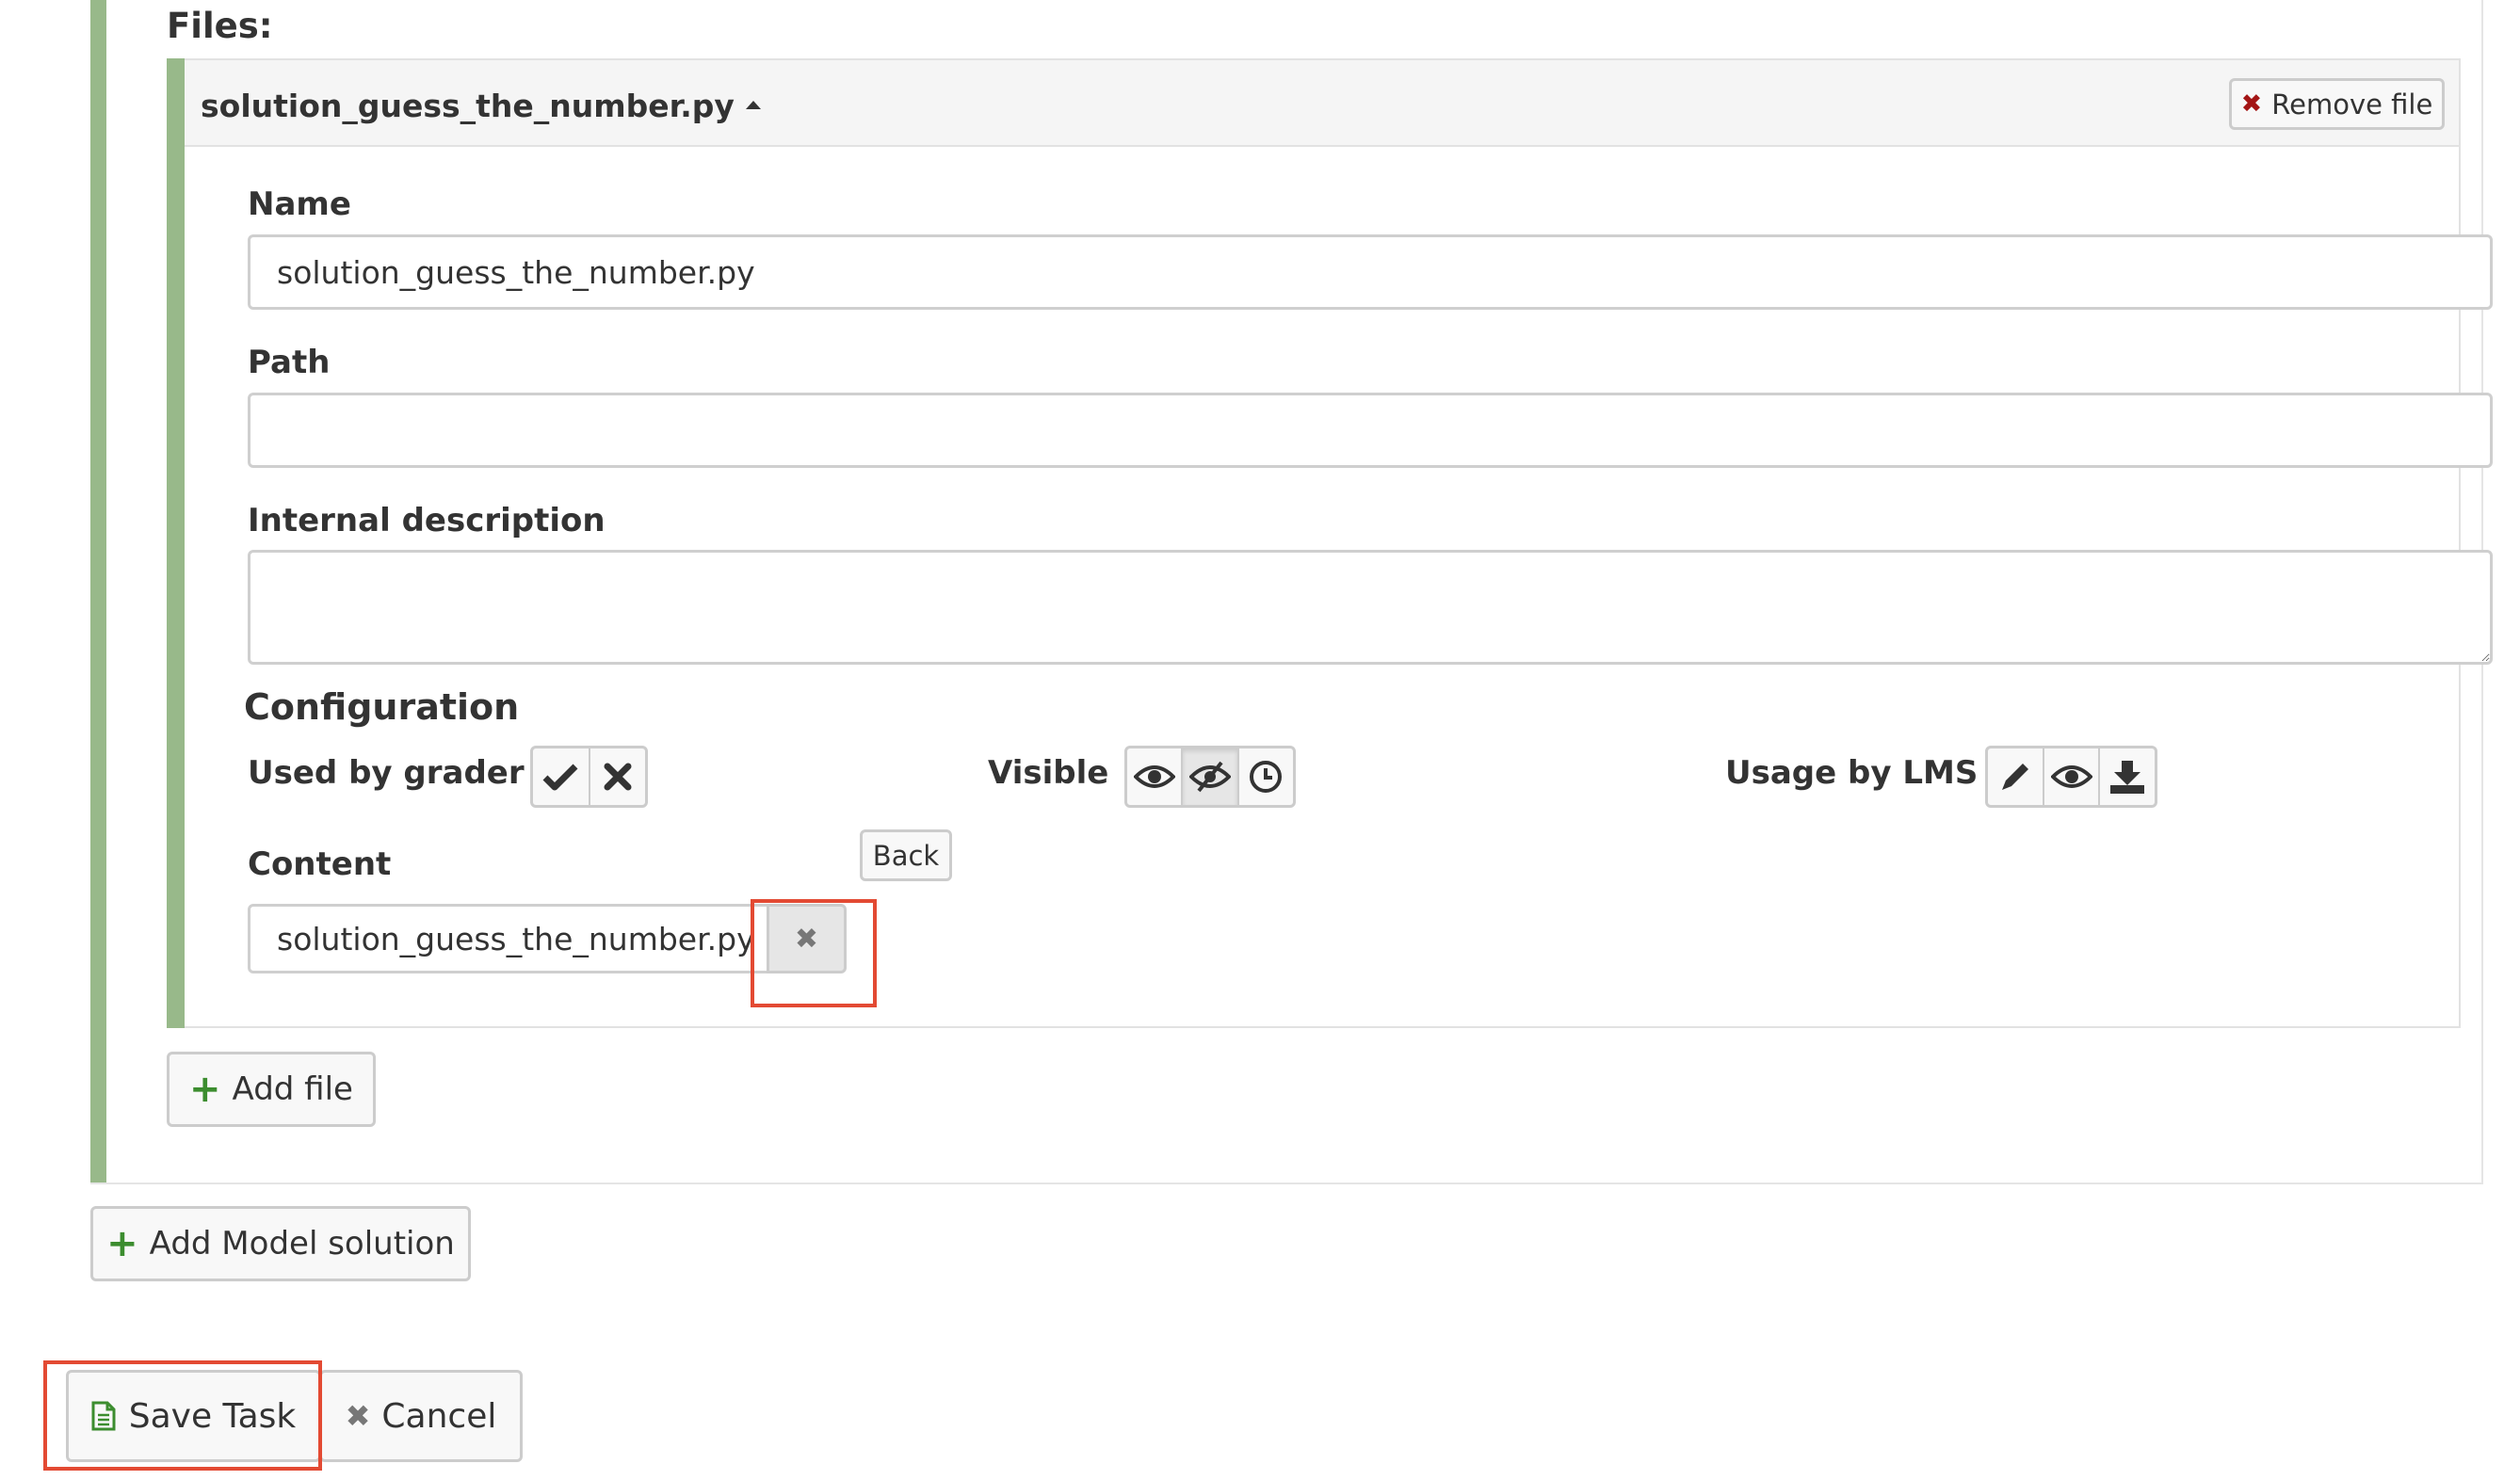 The image size is (2520, 1480). Describe the element at coordinates (1048, 773) in the screenshot. I see `visible-label: Visible` at that location.